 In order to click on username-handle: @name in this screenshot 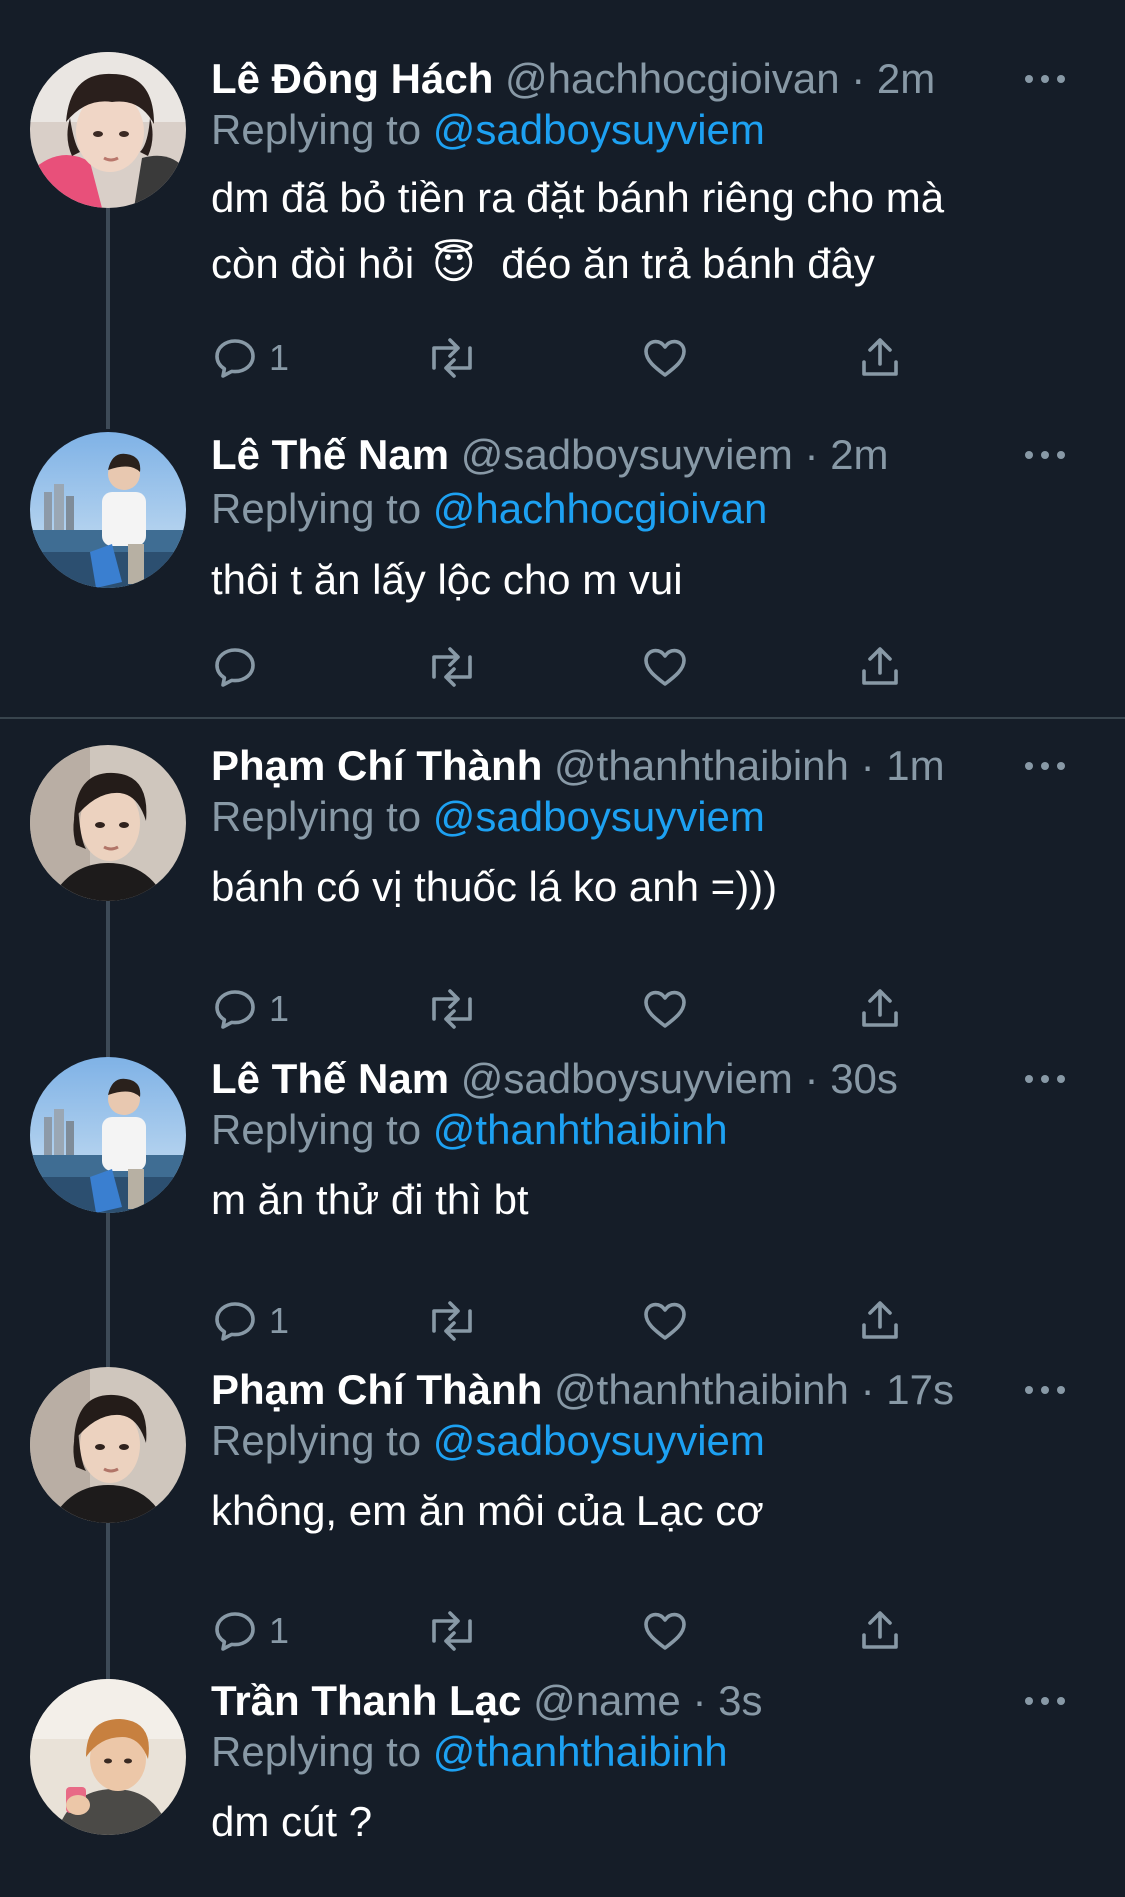, I will do `click(607, 1700)`.